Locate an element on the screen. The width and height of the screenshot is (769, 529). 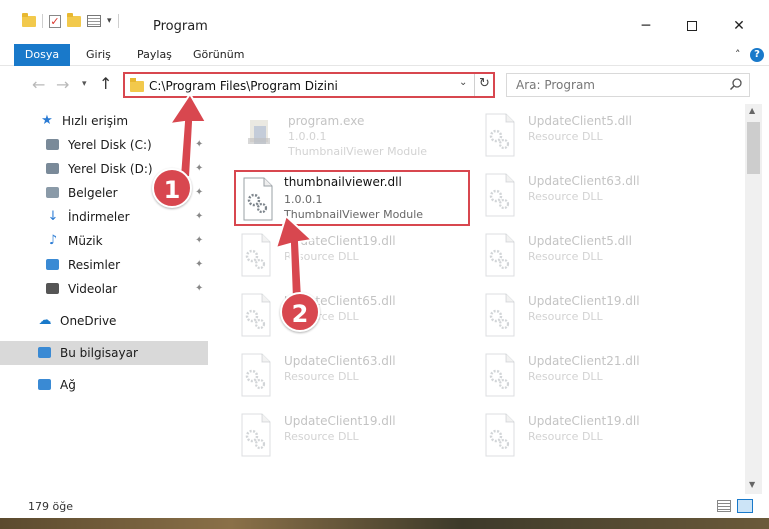
nav-pane-item: ☁ OneDrive is located at coordinates (104, 321).